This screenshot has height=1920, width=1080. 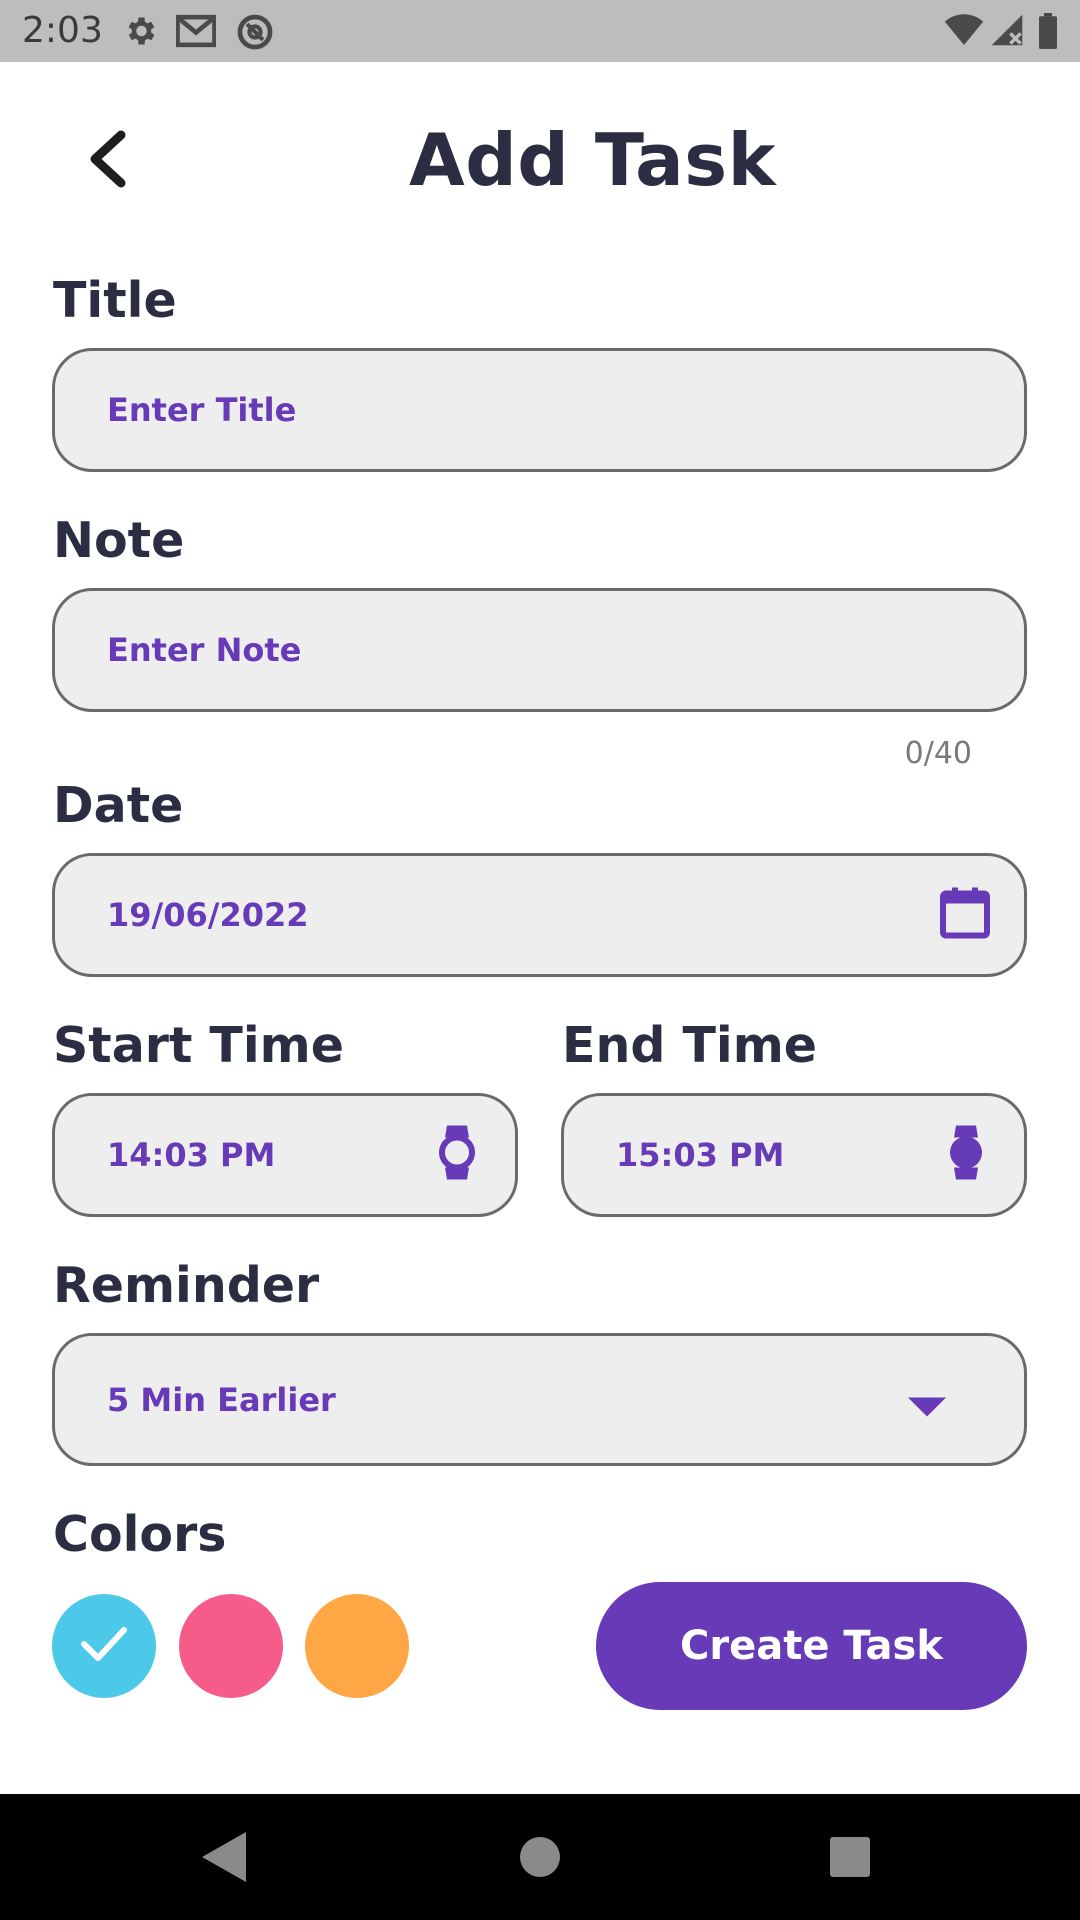 I want to click on note-char-counter: 0/40, so click(x=938, y=753).